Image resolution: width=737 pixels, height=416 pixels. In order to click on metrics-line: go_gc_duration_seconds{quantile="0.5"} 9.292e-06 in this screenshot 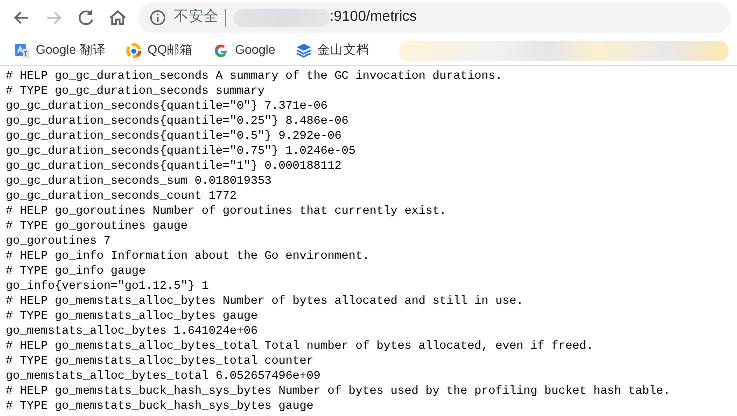, I will do `click(174, 136)`.